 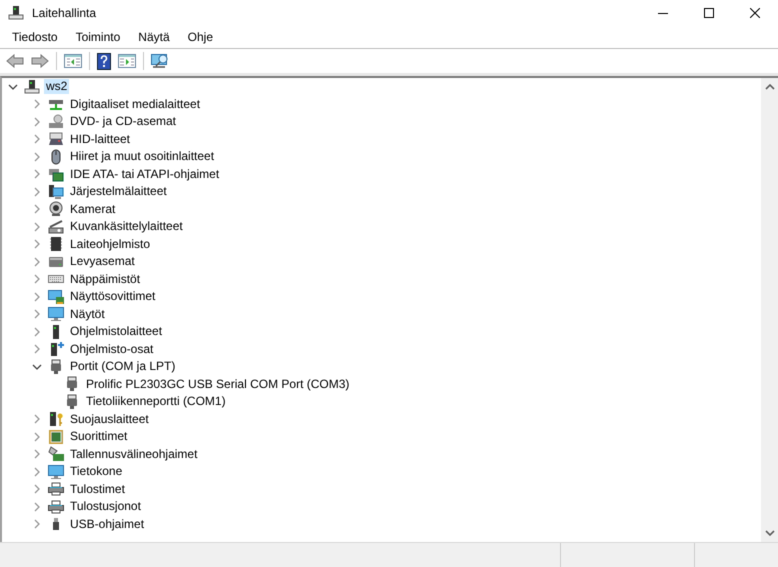 I want to click on forward-arrow-icon, so click(x=40, y=61).